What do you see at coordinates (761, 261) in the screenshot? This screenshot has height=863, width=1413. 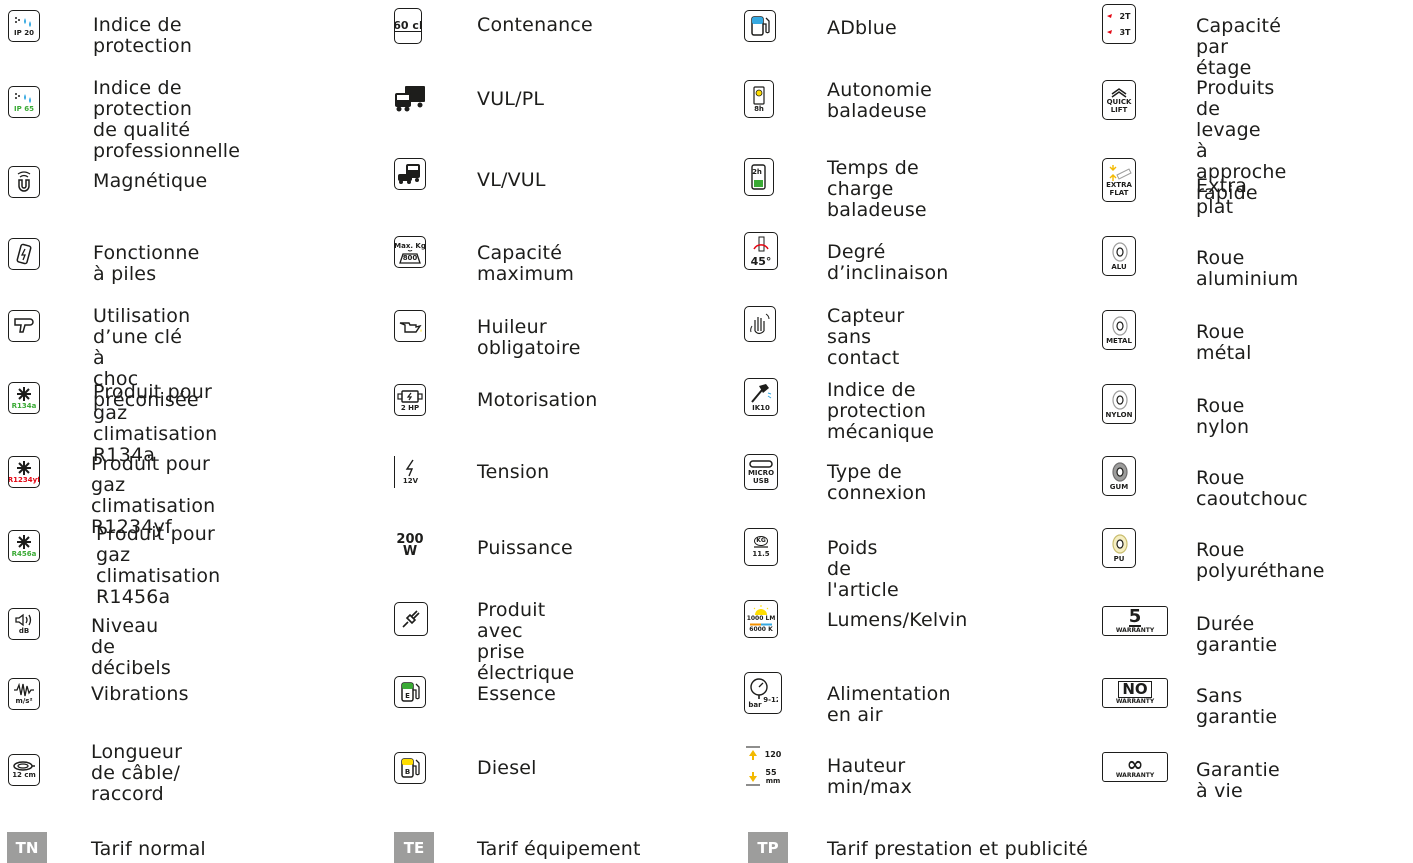 I see `icon-text: 45°` at bounding box center [761, 261].